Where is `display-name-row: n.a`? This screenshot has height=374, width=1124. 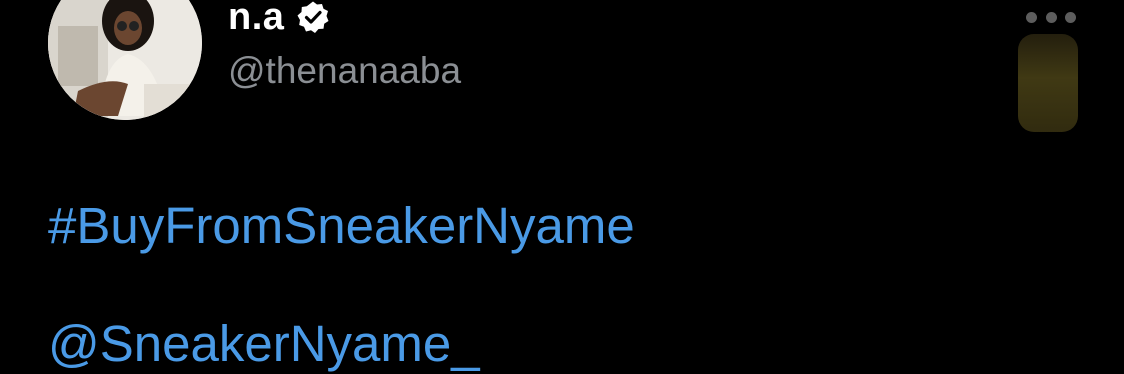
display-name-row: n.a is located at coordinates (279, 21).